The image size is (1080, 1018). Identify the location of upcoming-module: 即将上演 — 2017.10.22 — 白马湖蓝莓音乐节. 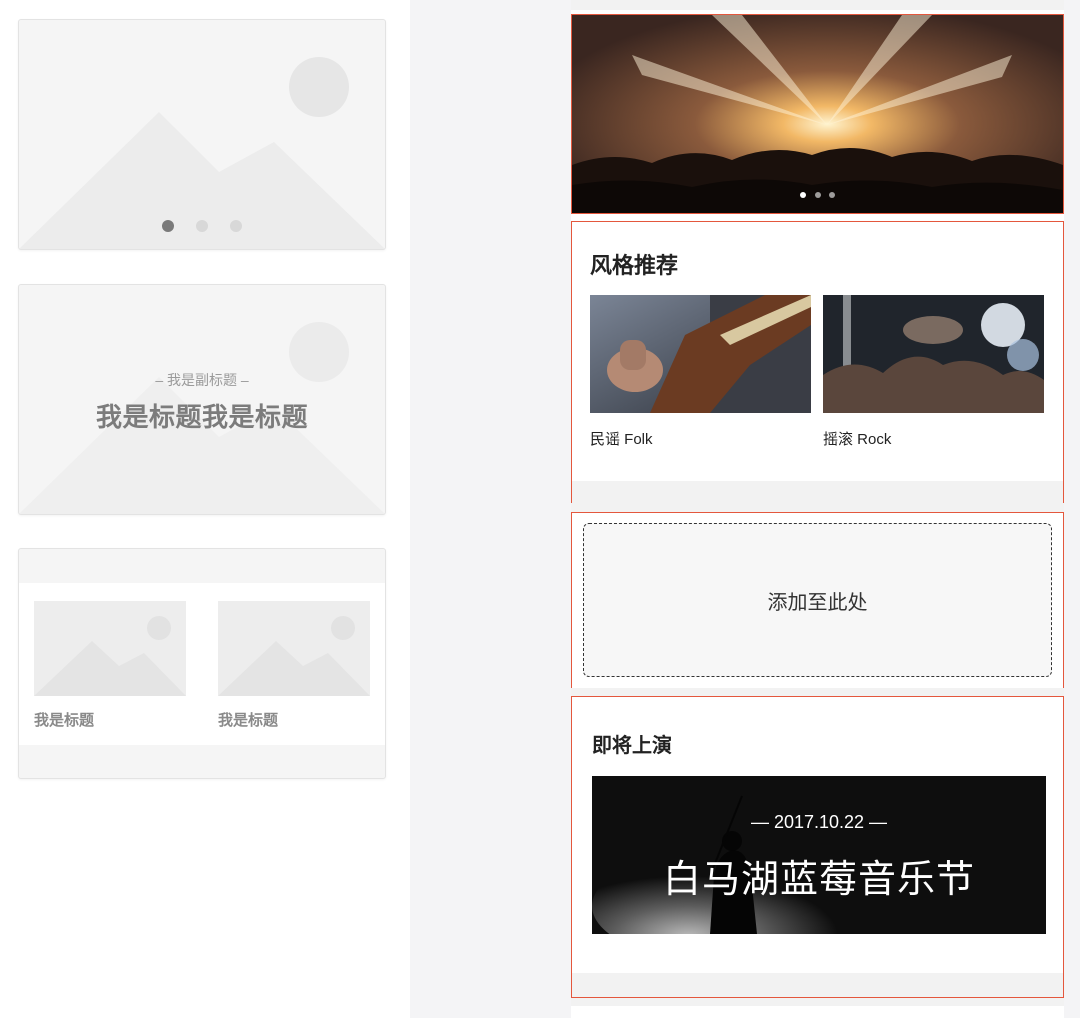
(817, 847).